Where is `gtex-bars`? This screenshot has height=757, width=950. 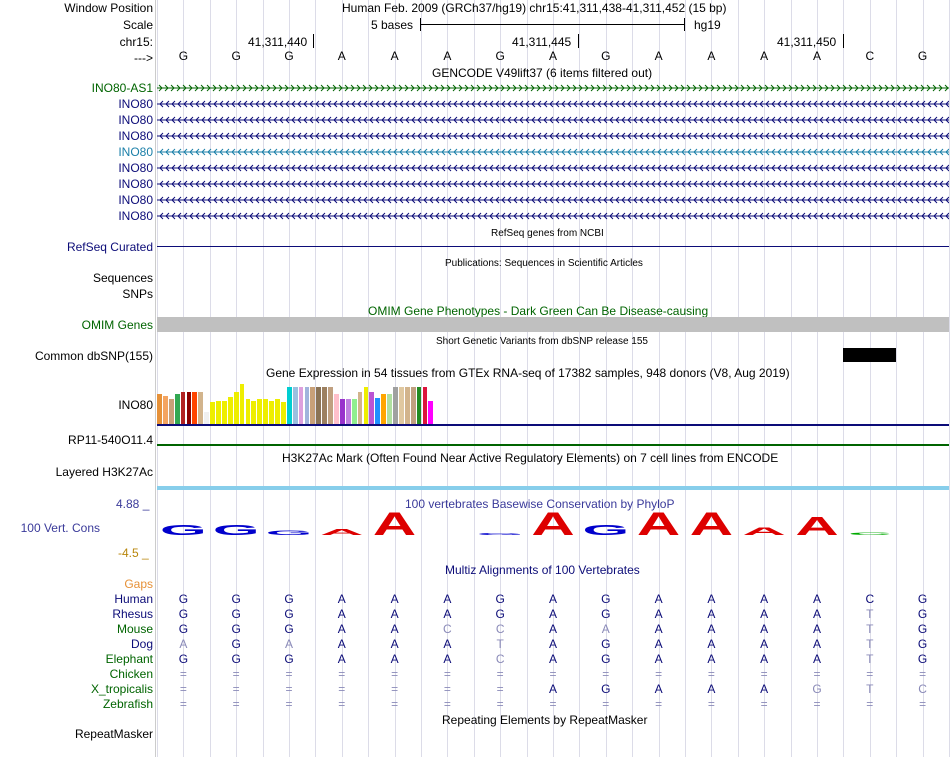 gtex-bars is located at coordinates (357, 402).